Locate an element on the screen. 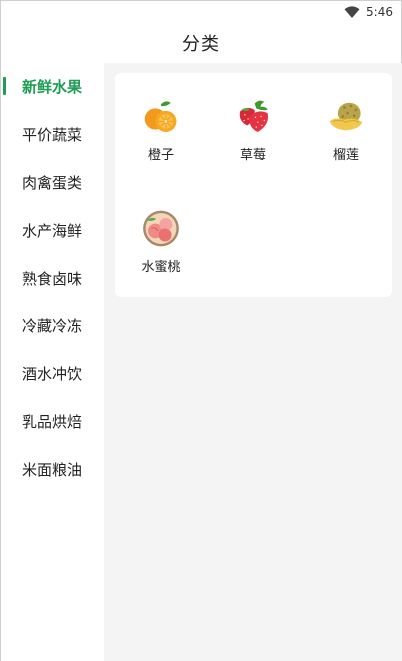 The width and height of the screenshot is (402, 661). sidebar-item-drinks: 酒水冲饮 is located at coordinates (52, 374).